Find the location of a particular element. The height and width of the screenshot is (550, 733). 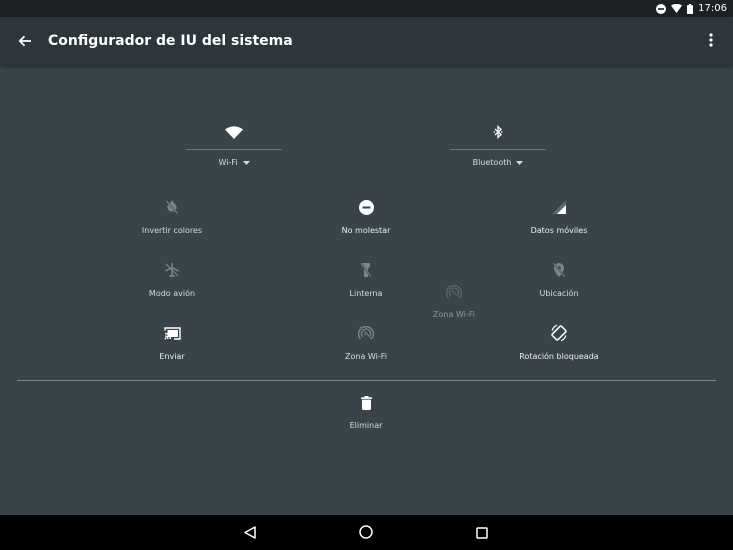

screen-rotation-icon is located at coordinates (559, 333).